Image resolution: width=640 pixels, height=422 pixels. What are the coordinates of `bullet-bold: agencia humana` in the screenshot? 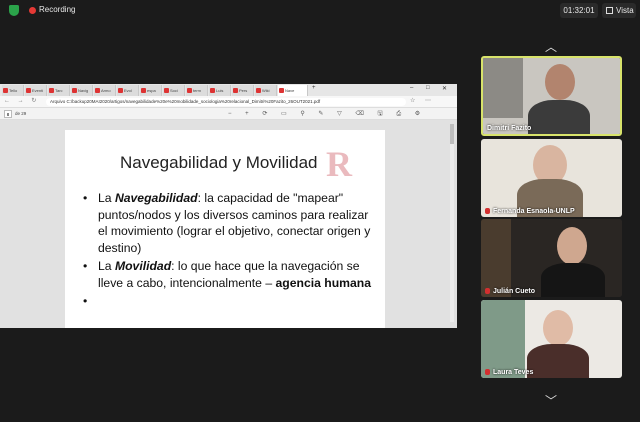 It's located at (323, 282).